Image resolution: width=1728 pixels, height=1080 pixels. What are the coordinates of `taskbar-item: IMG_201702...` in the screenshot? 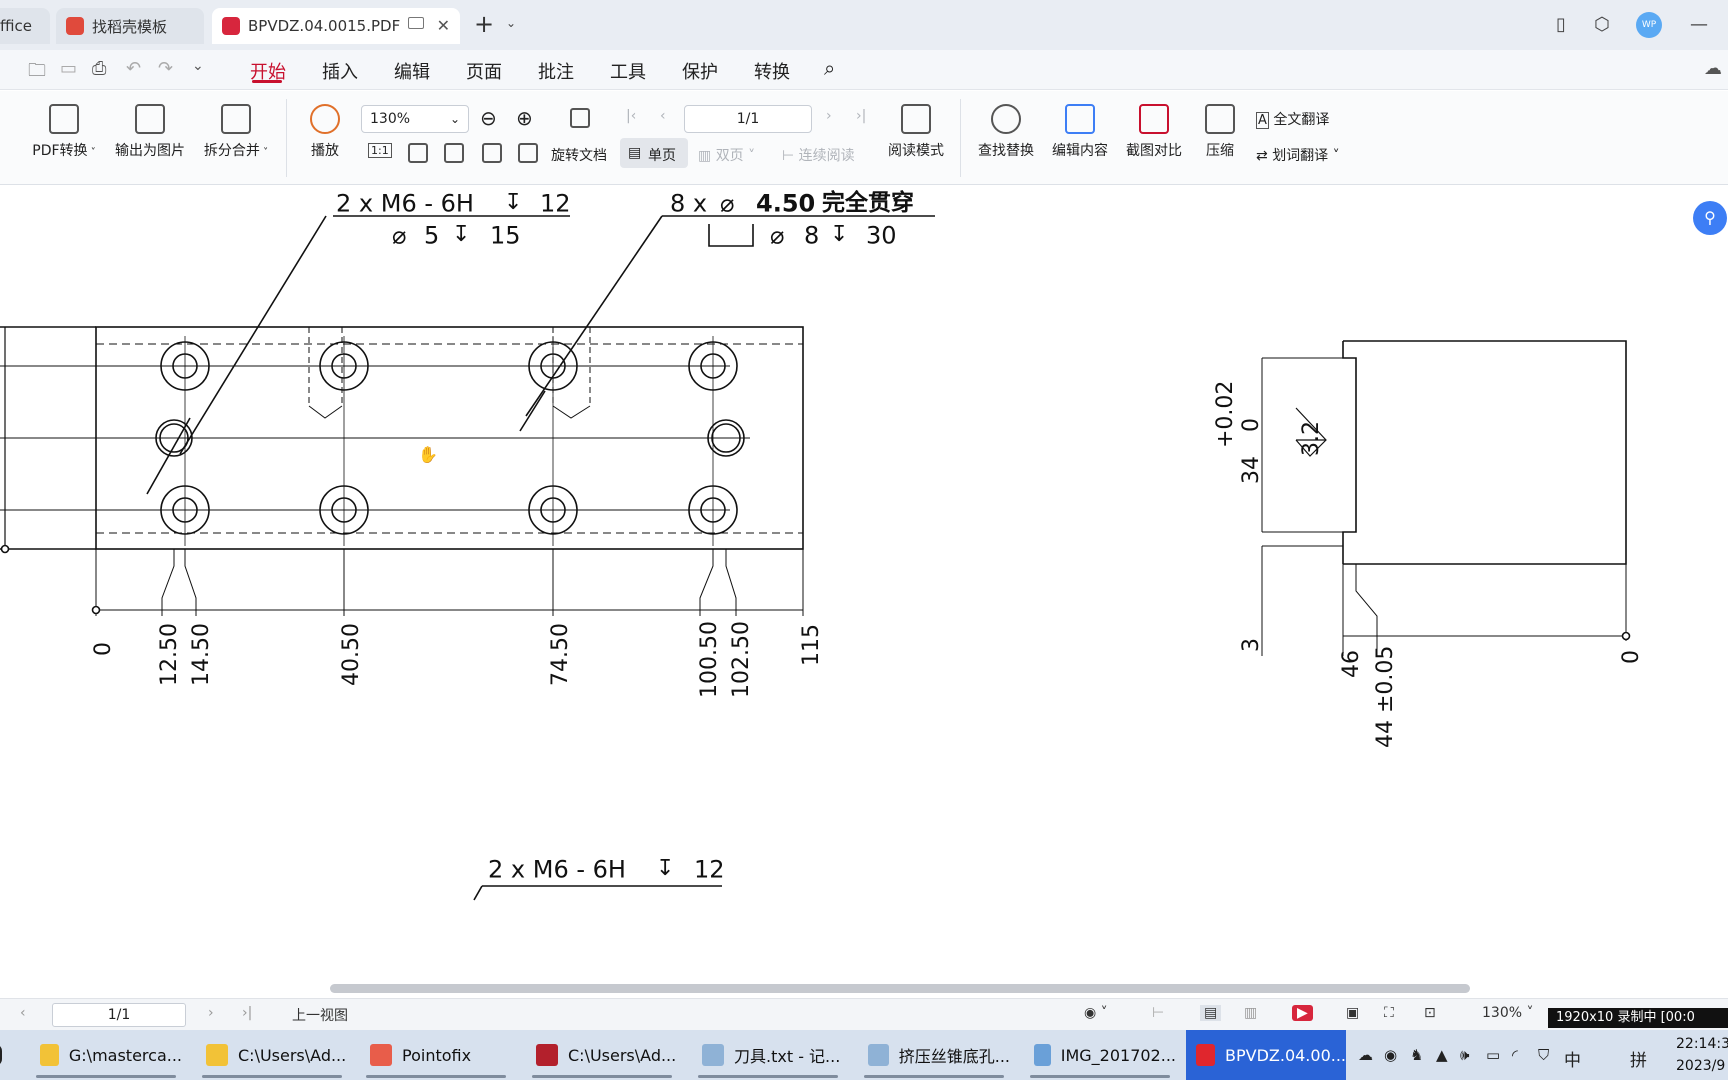 It's located at (1100, 1055).